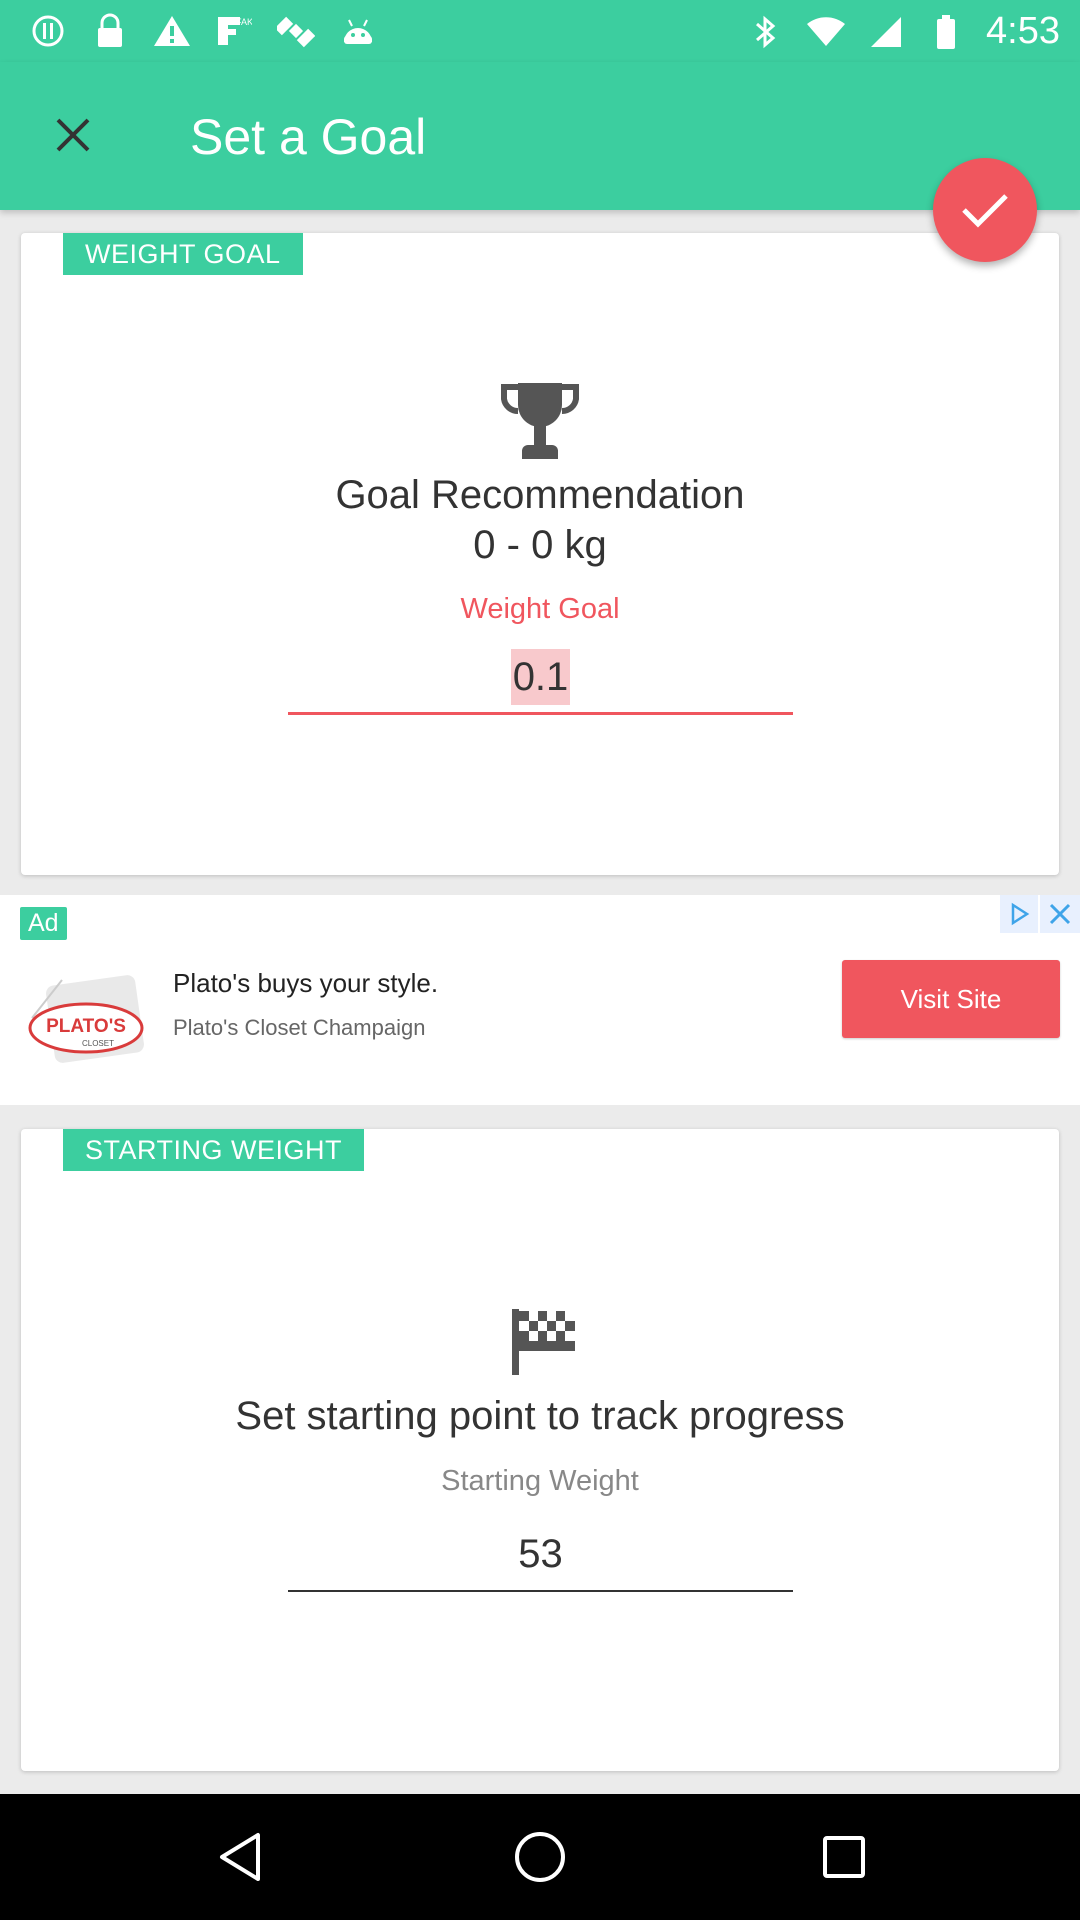 This screenshot has height=1920, width=1080. What do you see at coordinates (172, 31) in the screenshot?
I see `warning-icon` at bounding box center [172, 31].